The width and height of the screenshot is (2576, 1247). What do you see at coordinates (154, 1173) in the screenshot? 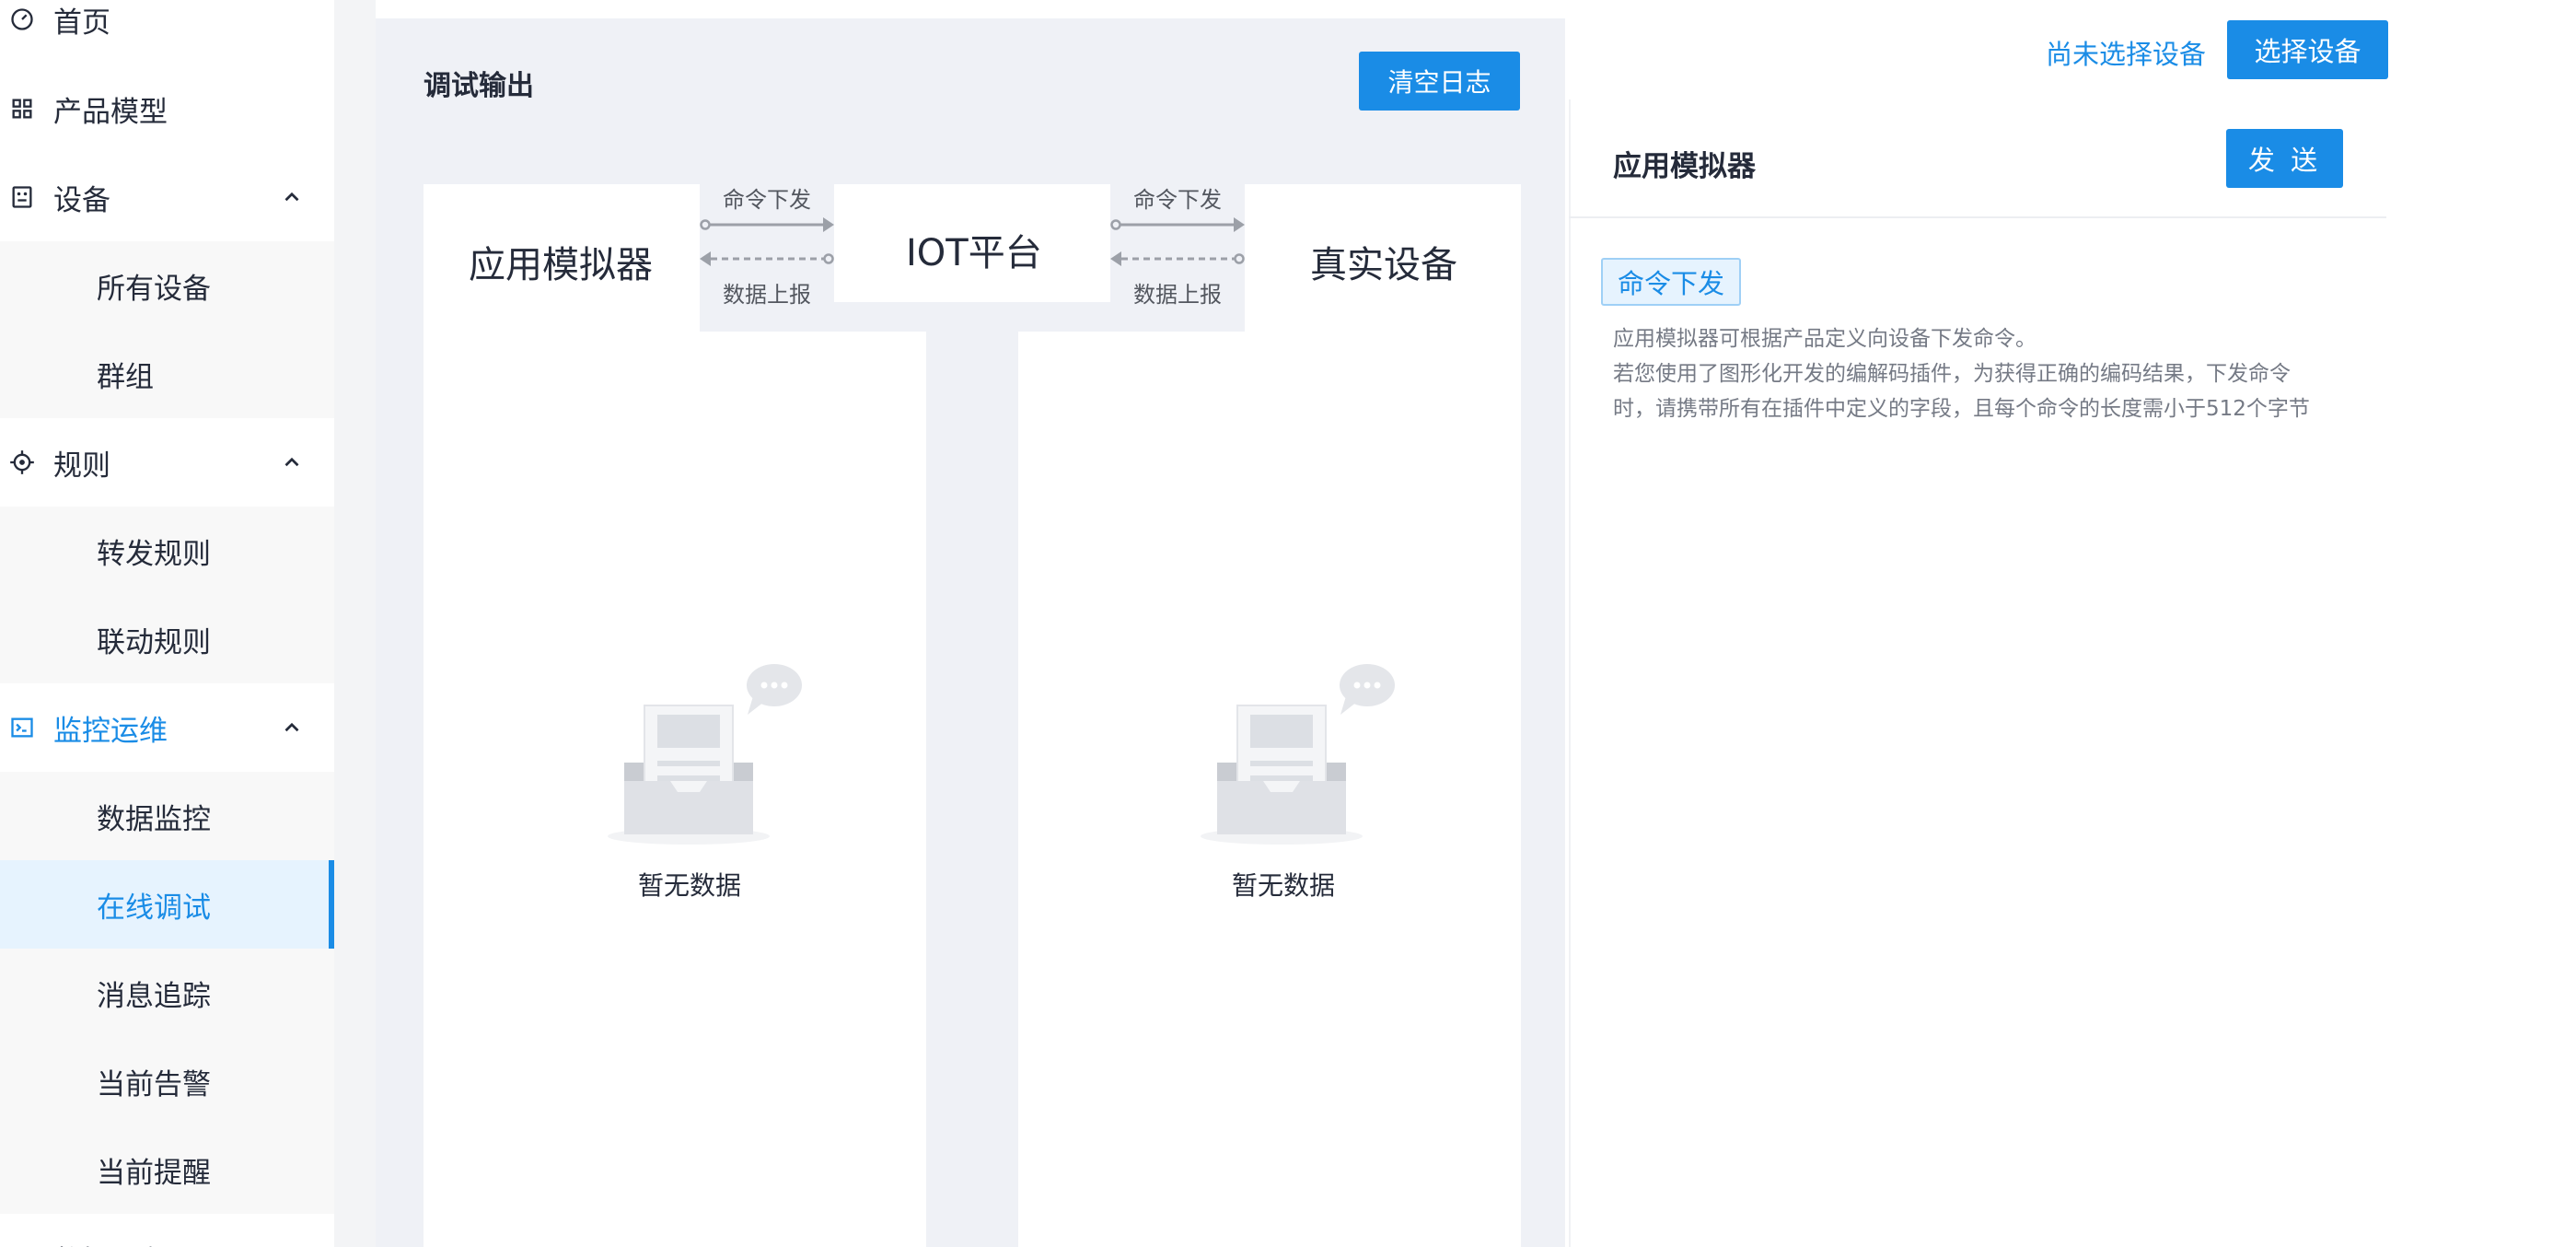
I see `sidebar-item-label: 当前提醒` at bounding box center [154, 1173].